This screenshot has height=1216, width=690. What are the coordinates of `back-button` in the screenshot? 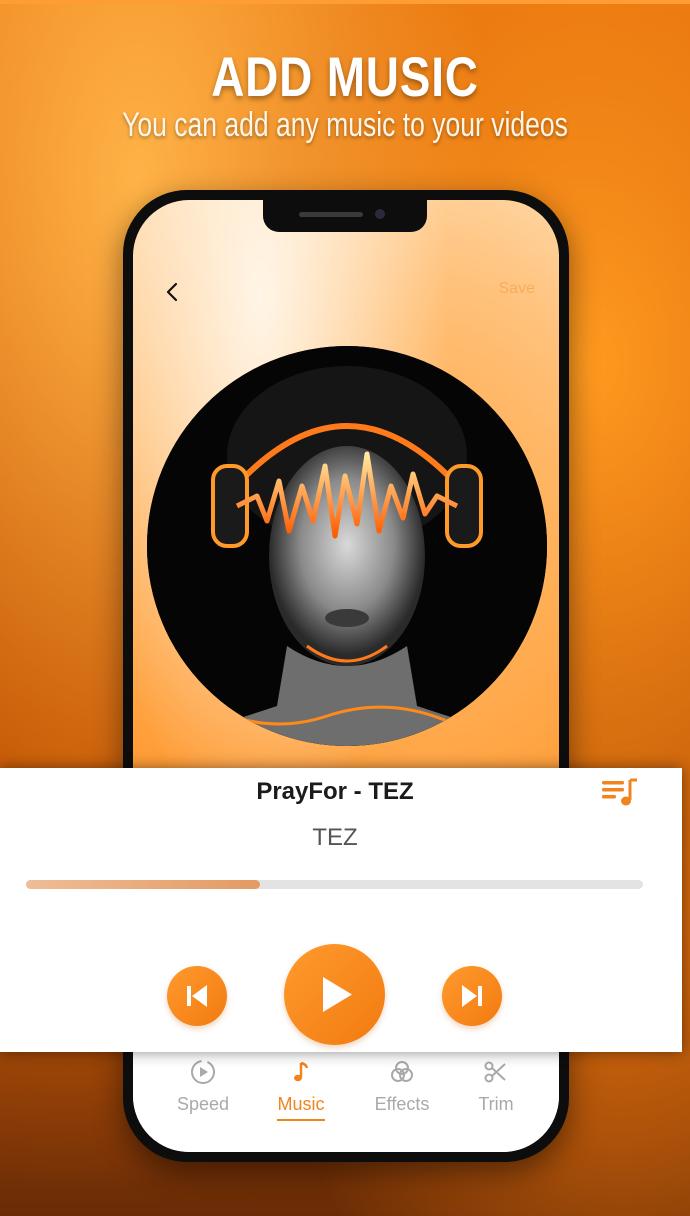 It's located at (173, 292).